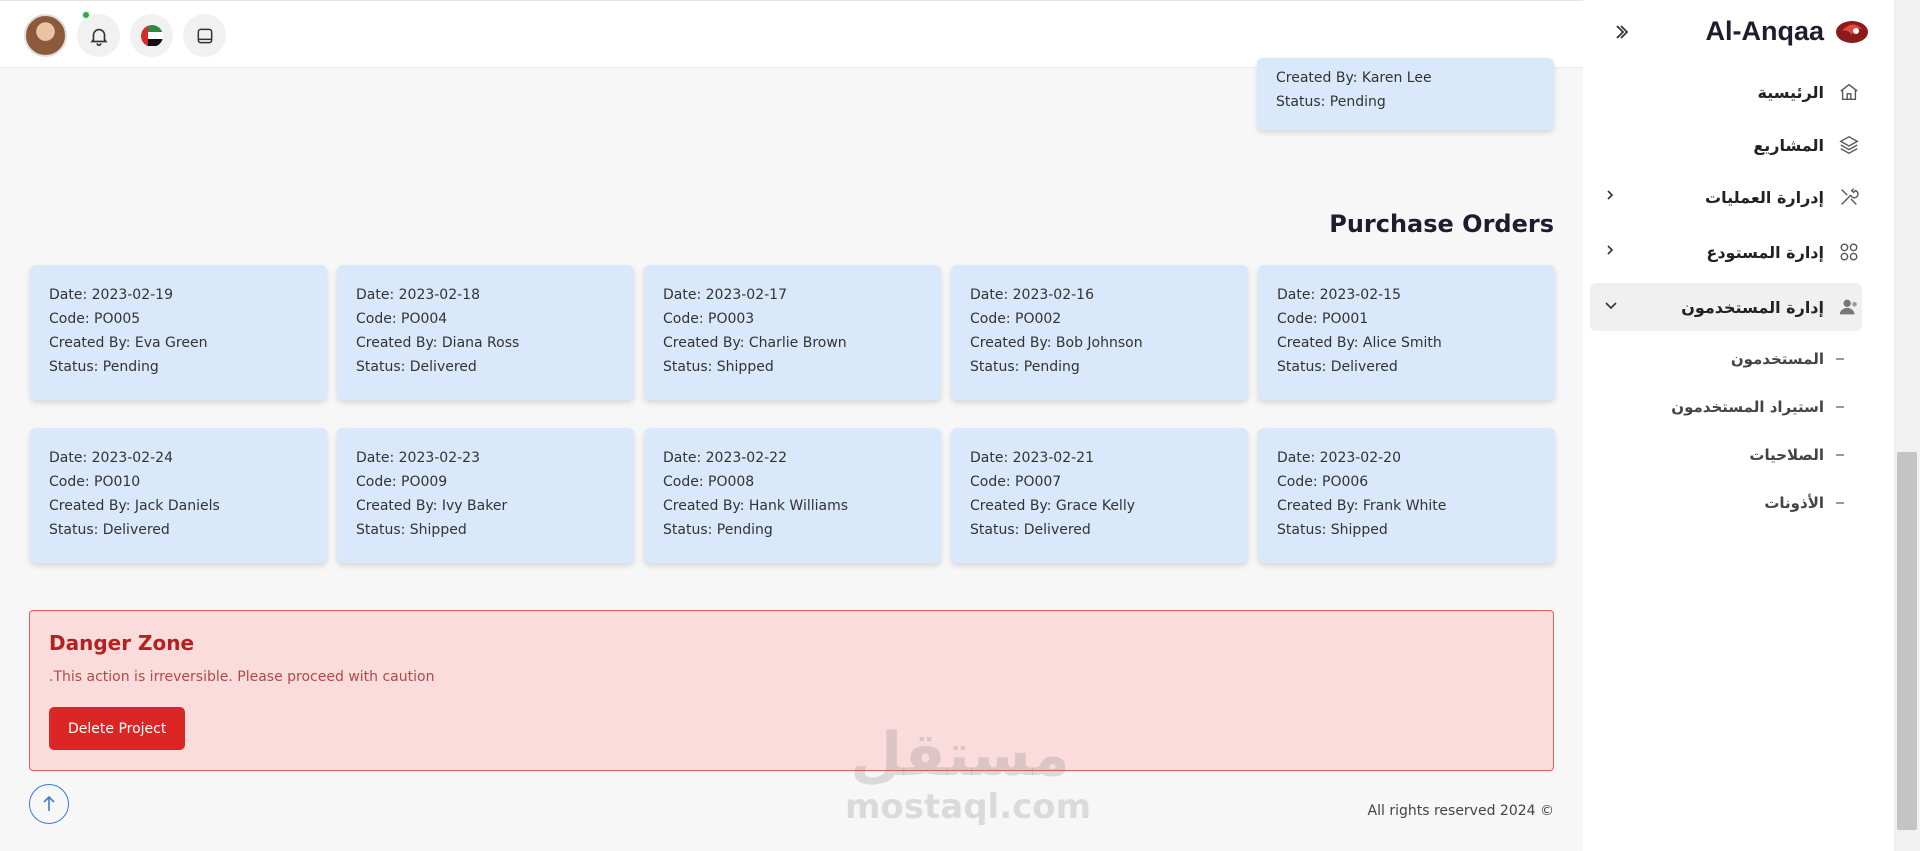 This screenshot has width=1920, height=851. Describe the element at coordinates (1359, 343) in the screenshot. I see `card-created-by: Created By: Alice Smith` at that location.